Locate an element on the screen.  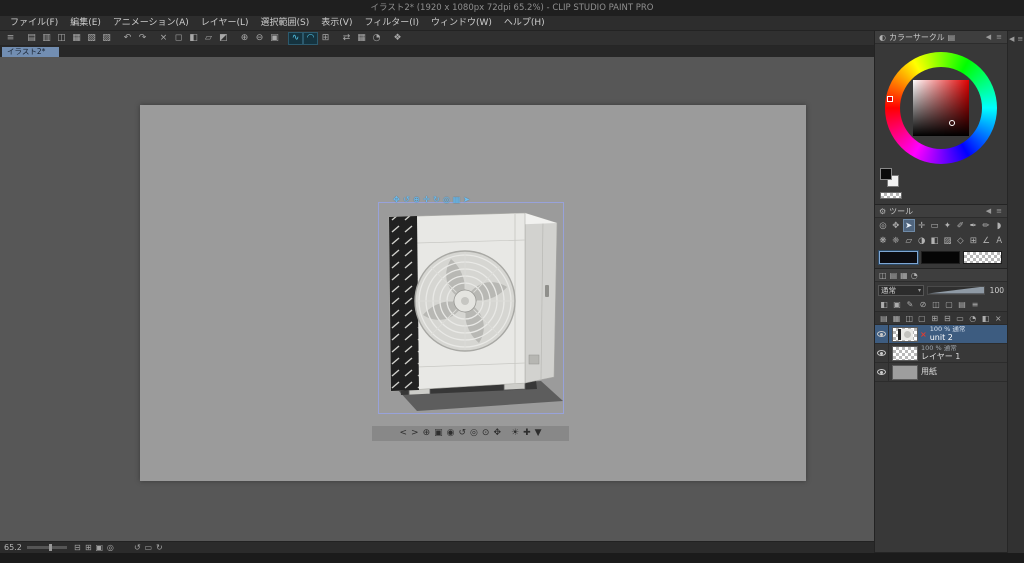
auto-select-tool-icon: ✦ is located at coordinates (947, 225).